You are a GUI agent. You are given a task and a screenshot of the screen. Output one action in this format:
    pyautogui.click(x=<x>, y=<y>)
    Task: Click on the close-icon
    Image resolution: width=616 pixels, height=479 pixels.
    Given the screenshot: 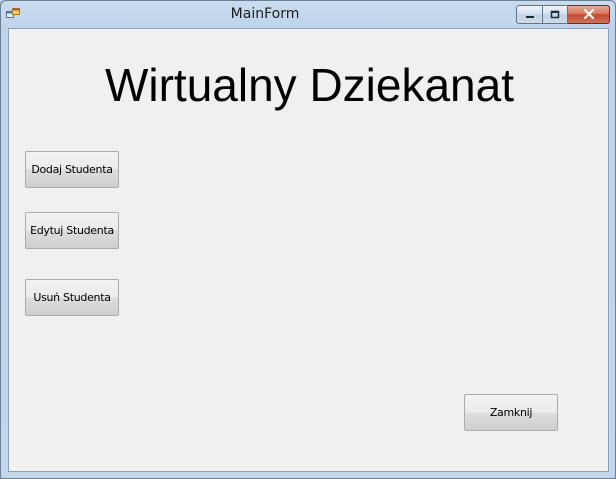 What is the action you would take?
    pyautogui.click(x=589, y=15)
    